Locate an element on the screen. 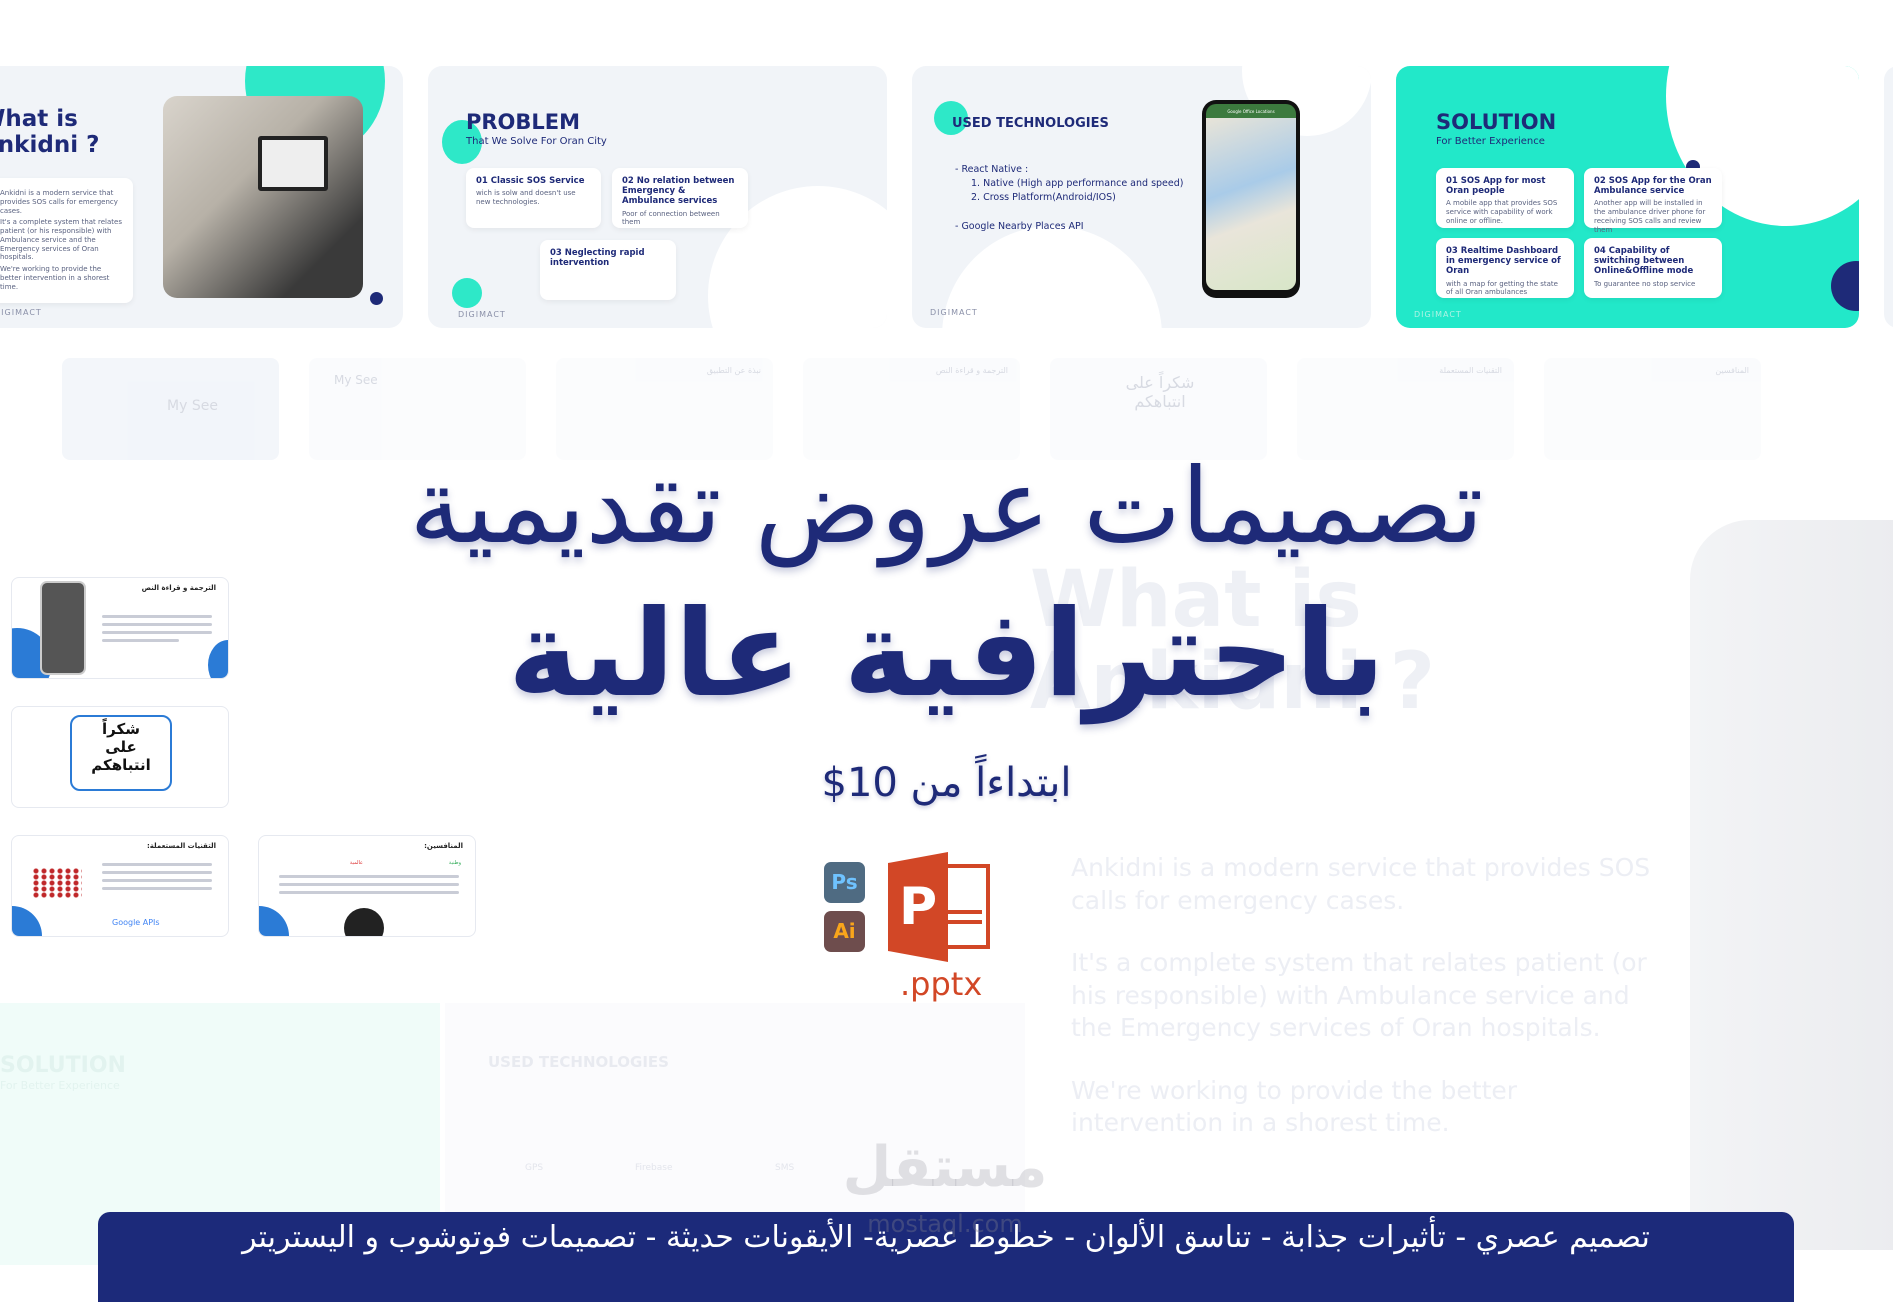  thumb-techs: التقنيات المستعملة: Google APIs is located at coordinates (120, 886).